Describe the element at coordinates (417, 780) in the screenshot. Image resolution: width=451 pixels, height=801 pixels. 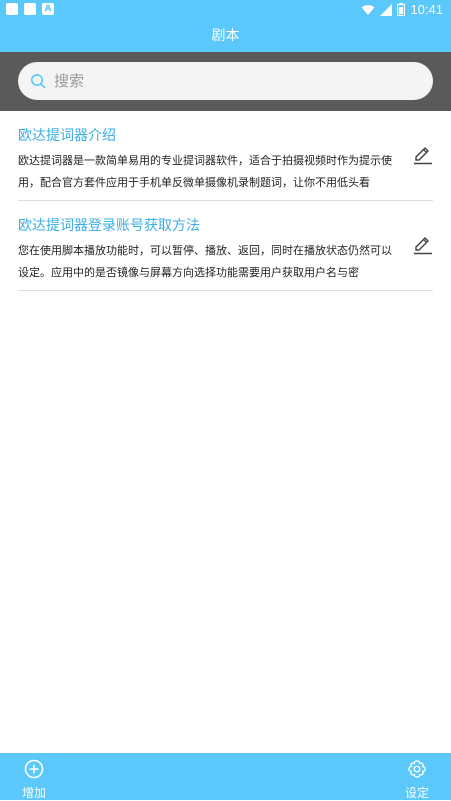
I see `settings-button: 设定` at that location.